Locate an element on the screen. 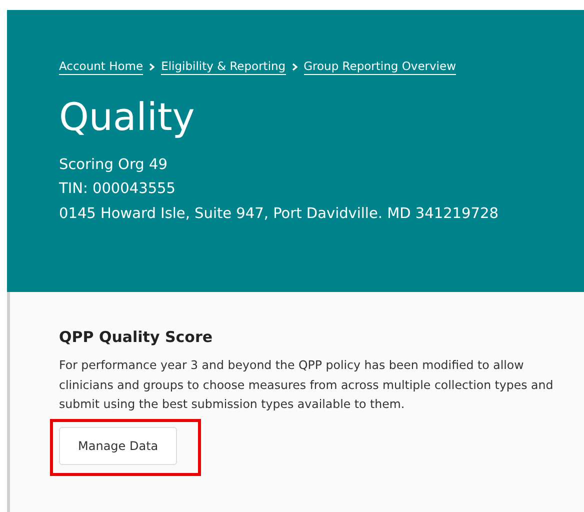 Image resolution: width=584 pixels, height=512 pixels. org-detail: TIN: 000043555 is located at coordinates (118, 190).